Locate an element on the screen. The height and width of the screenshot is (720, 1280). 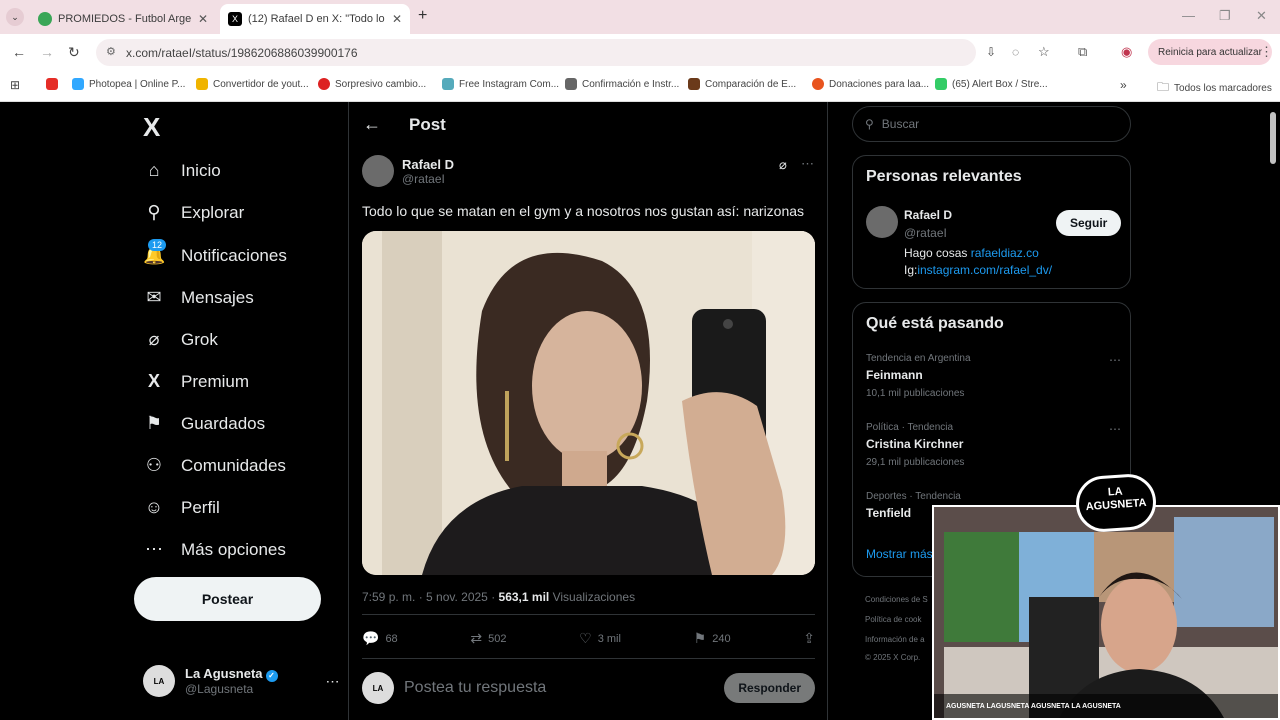
bio-line: Hago cosas rafaeldiaz.co is located at coordinates (971, 253).